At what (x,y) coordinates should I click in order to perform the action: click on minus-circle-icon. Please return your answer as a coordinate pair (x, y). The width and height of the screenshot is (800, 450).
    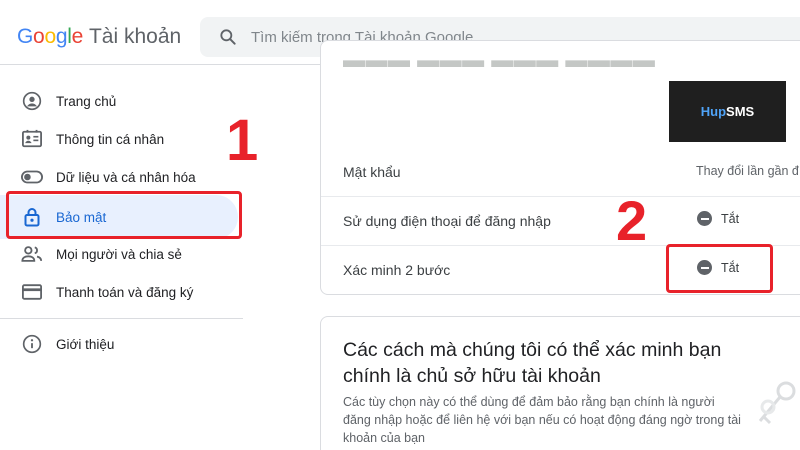
    Looking at the image, I should click on (704, 218).